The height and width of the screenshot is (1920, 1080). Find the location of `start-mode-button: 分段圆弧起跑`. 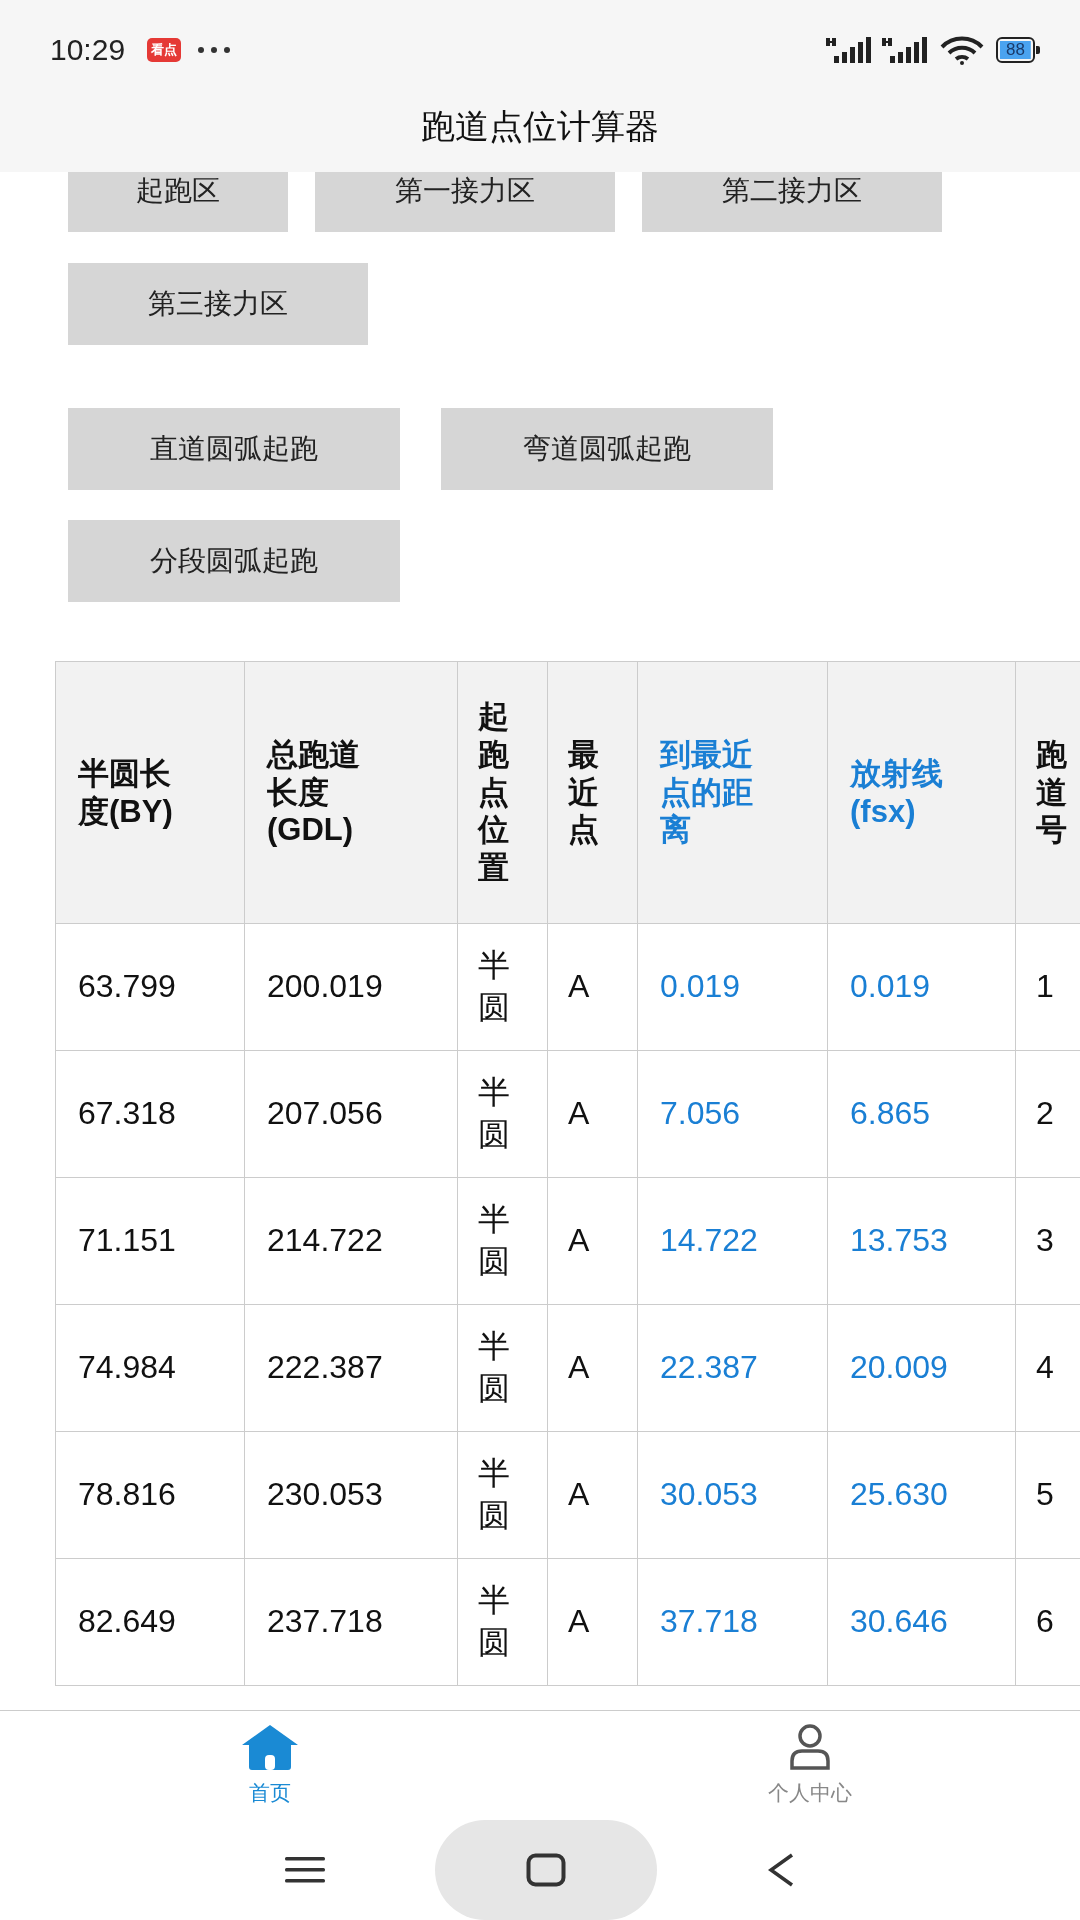

start-mode-button: 分段圆弧起跑 is located at coordinates (234, 561).